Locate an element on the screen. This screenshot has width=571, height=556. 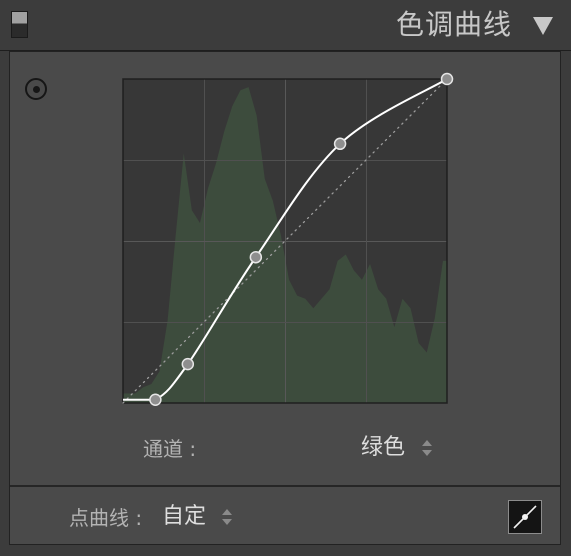
target-center-dot is located at coordinates (36, 89).